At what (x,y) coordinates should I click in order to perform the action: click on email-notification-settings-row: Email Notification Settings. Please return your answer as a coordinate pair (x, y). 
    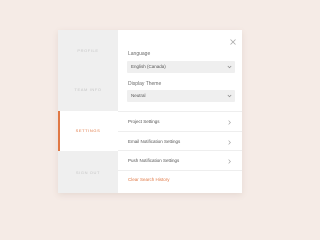
    Looking at the image, I should click on (180, 141).